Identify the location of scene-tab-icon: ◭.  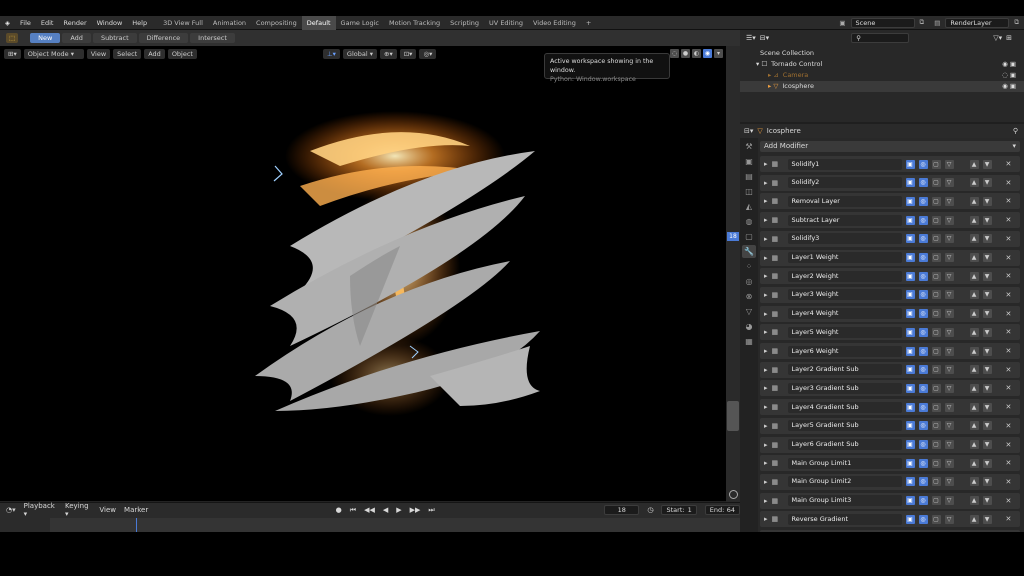
(749, 206).